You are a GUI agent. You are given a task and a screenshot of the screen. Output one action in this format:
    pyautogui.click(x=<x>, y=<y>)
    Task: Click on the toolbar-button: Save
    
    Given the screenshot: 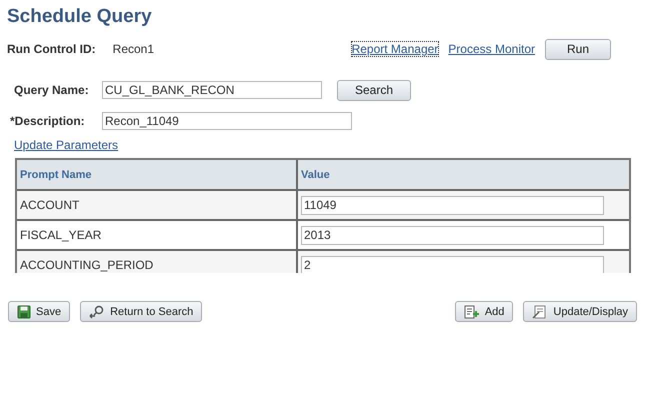 What is the action you would take?
    pyautogui.click(x=39, y=311)
    